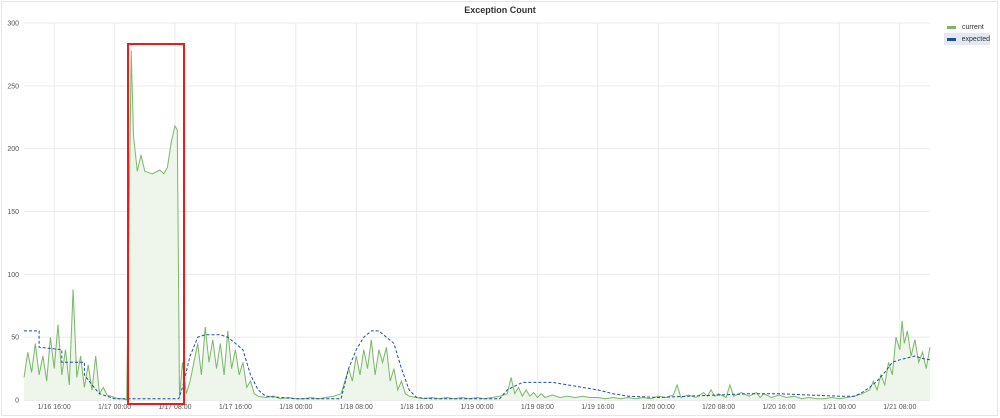 This screenshot has height=418, width=1000. Describe the element at coordinates (54, 407) in the screenshot. I see `x-tick-label: 1/16 16:00` at that location.